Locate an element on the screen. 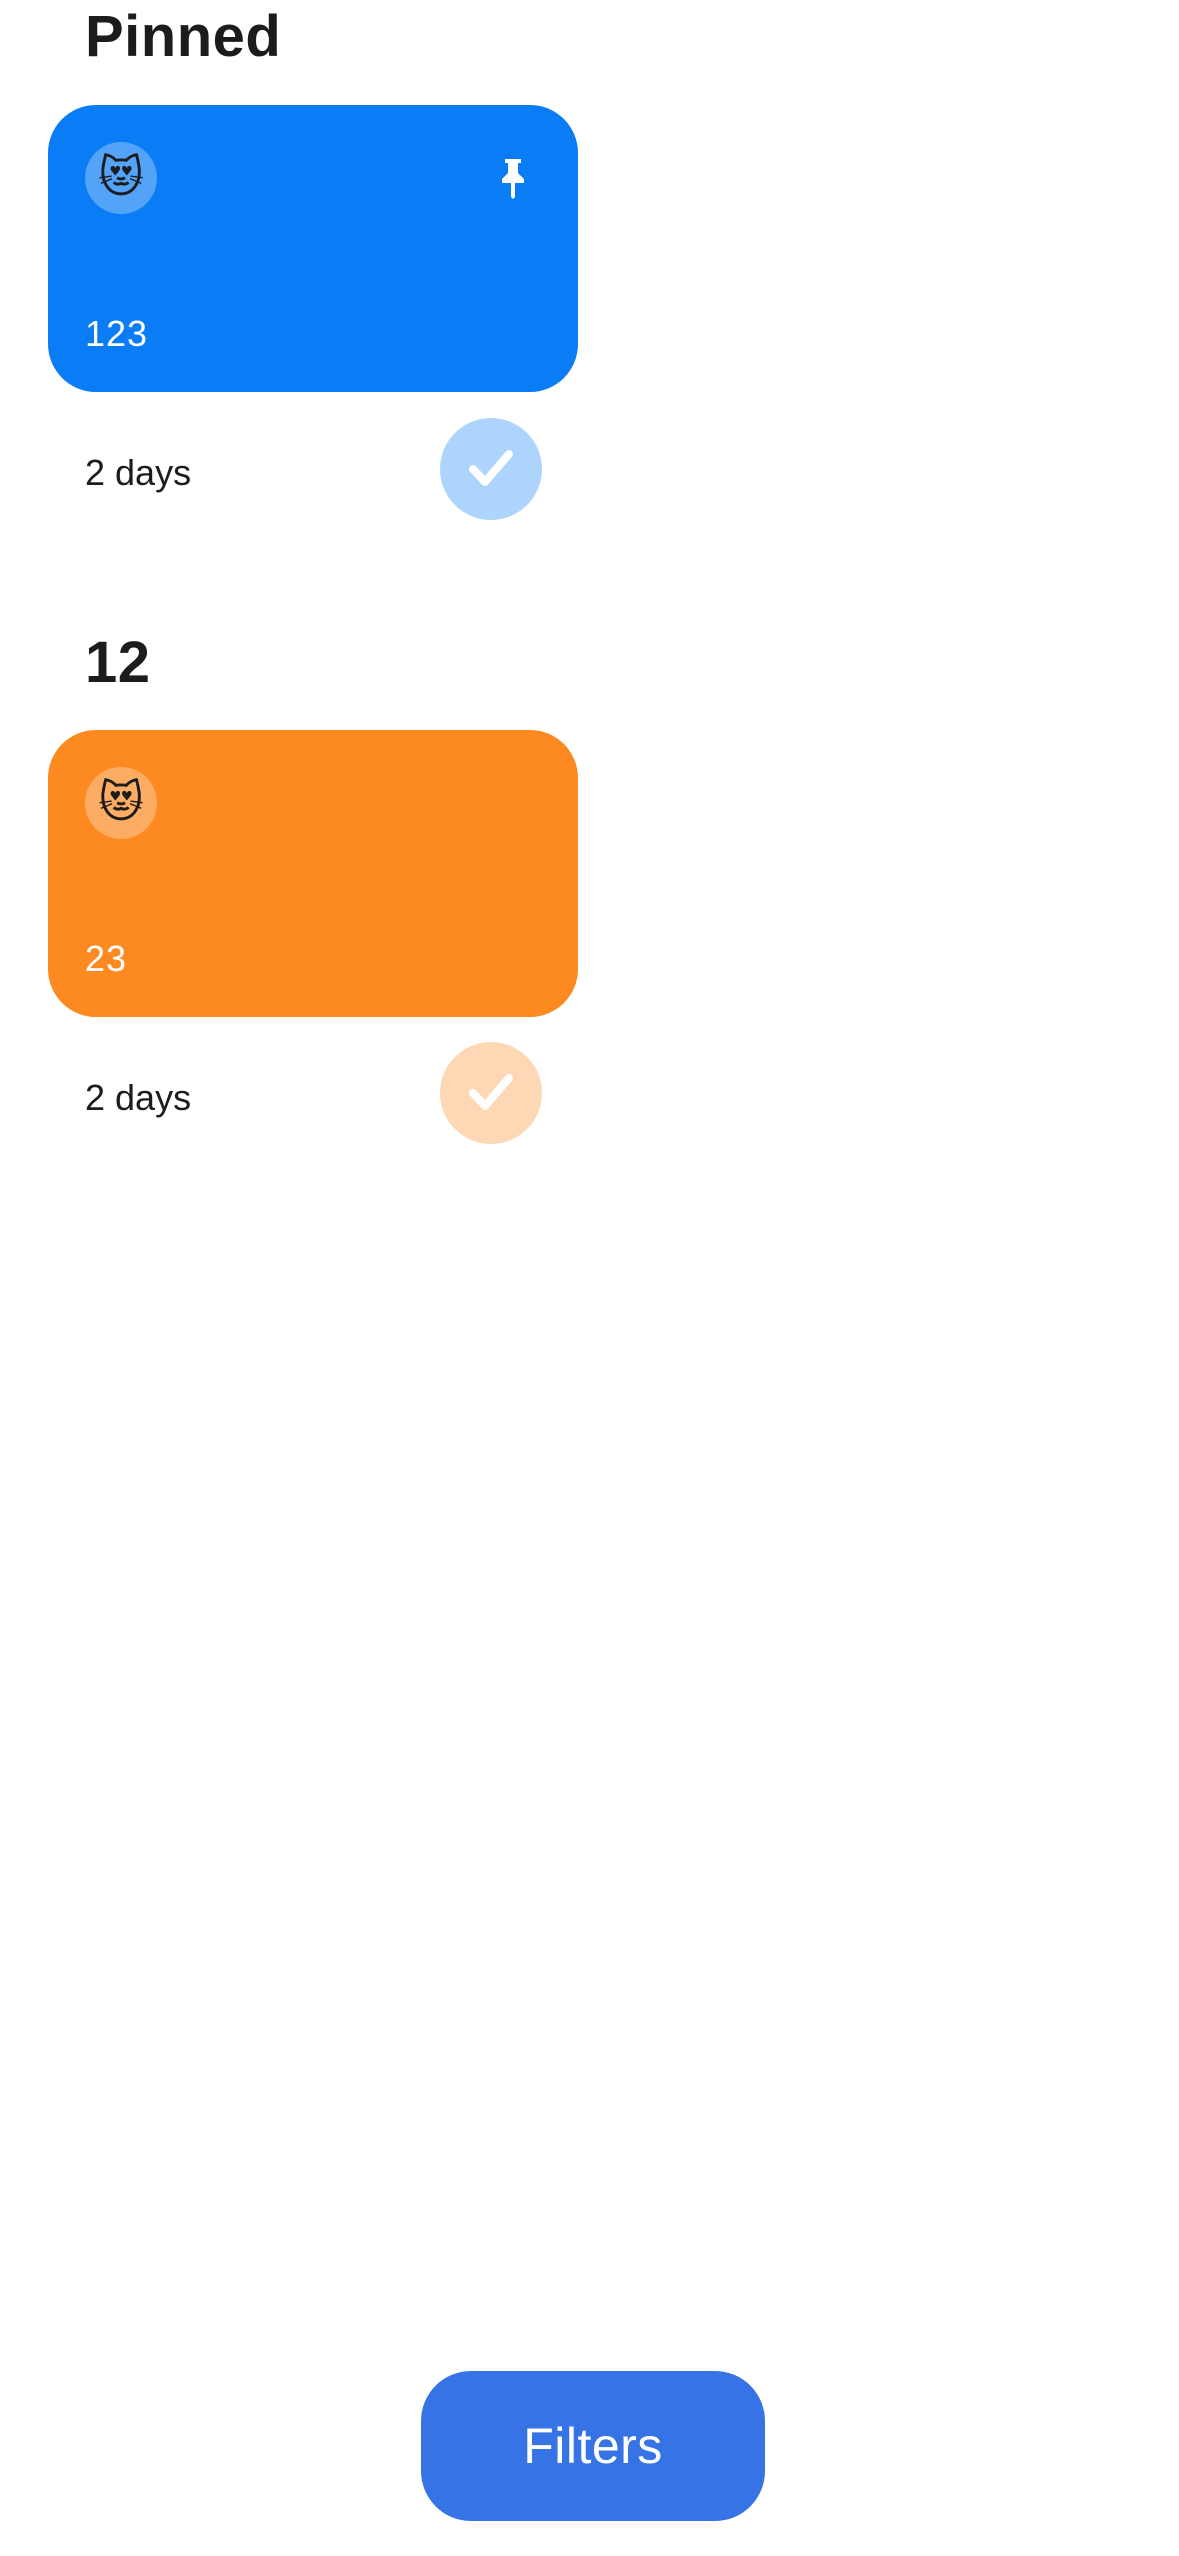 This screenshot has width=1179, height=2556. card-count: 123 is located at coordinates (117, 333).